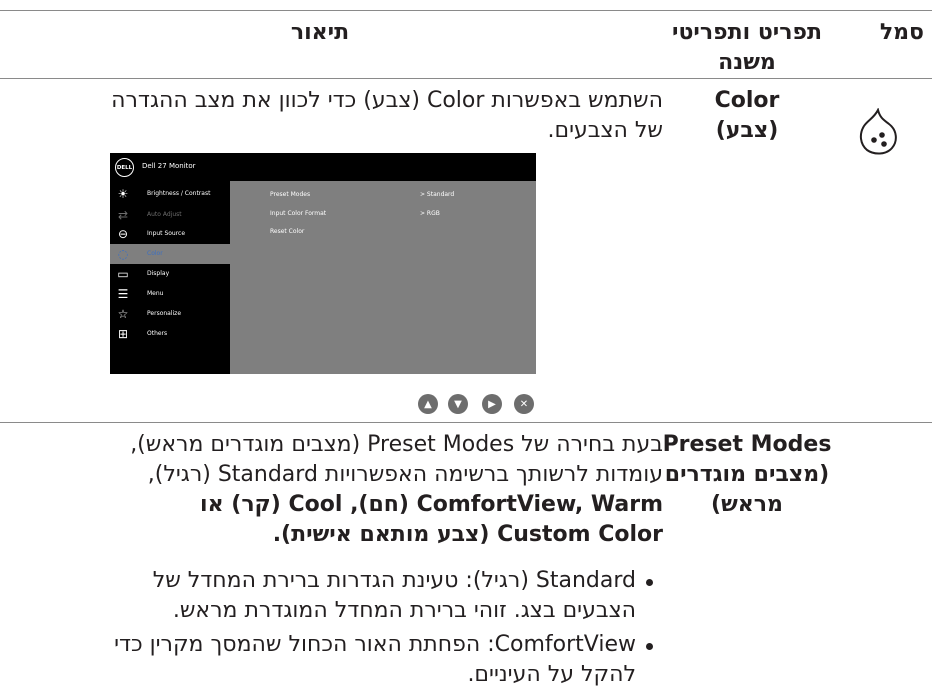 This screenshot has width=932, height=695. I want to click on top-rule, so click(466, 10).